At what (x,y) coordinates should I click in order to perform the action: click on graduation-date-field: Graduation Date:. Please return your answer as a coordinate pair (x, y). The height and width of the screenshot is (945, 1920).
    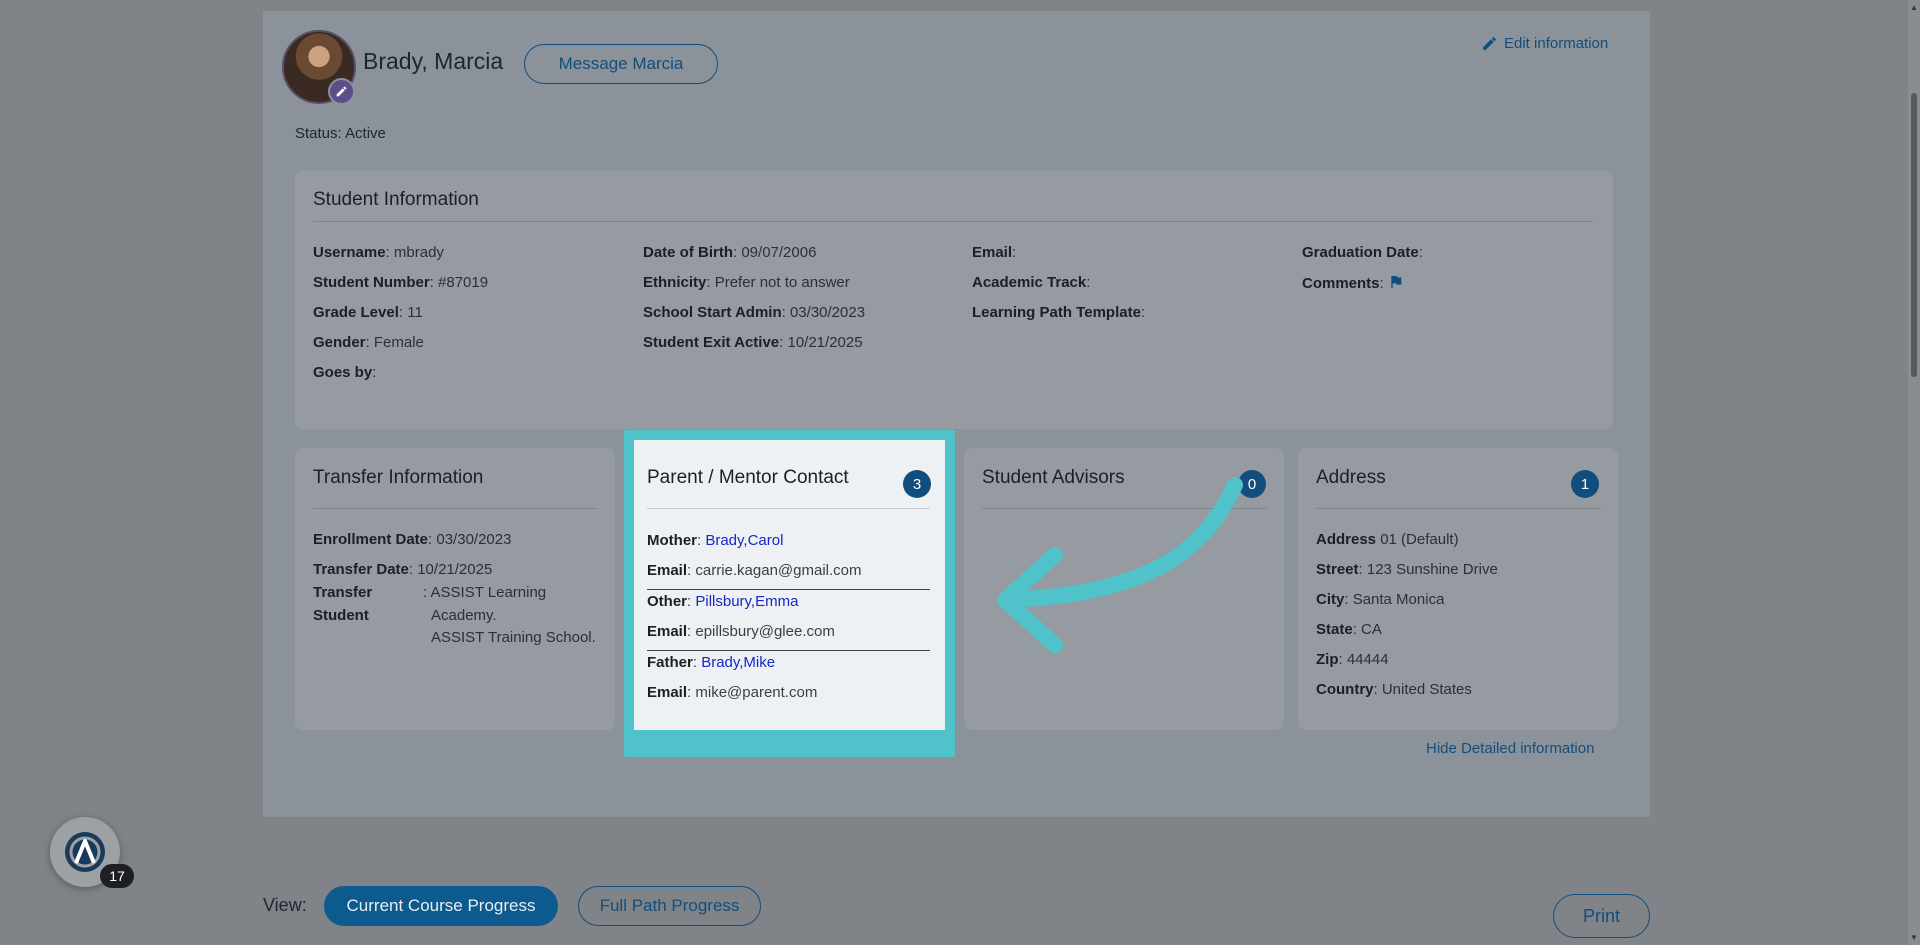
    Looking at the image, I should click on (1362, 252).